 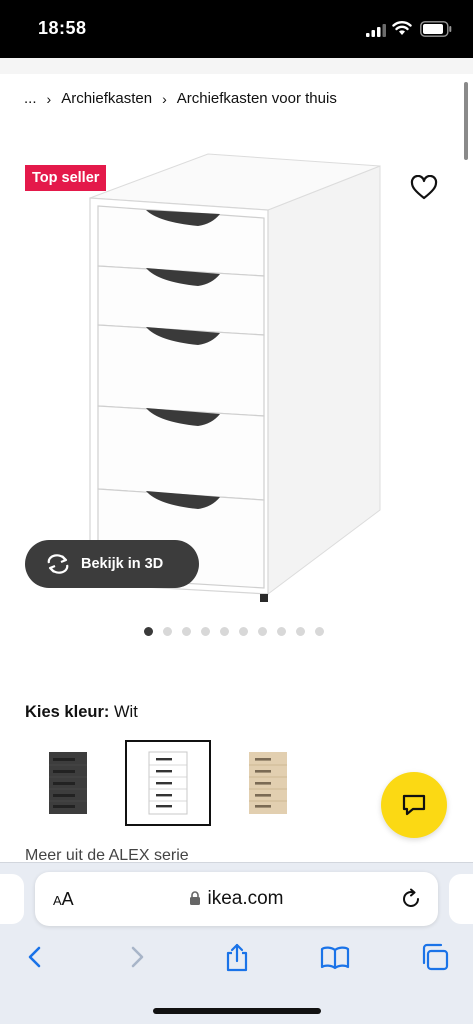 What do you see at coordinates (257, 98) in the screenshot?
I see `breadcrumb-item-archiefkasten-voor-thuis: Archiefkasten voor thuis` at bounding box center [257, 98].